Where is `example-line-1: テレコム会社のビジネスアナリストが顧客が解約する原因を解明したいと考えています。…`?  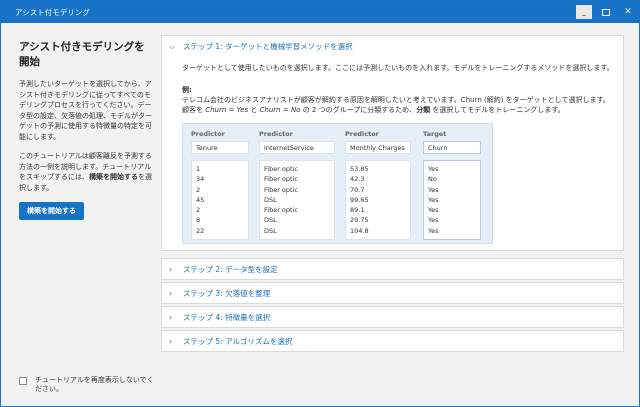
example-line-1: テレコム会社のビジネスアナリストが顧客が解約する原因を解明したいと考えています。… is located at coordinates (396, 100).